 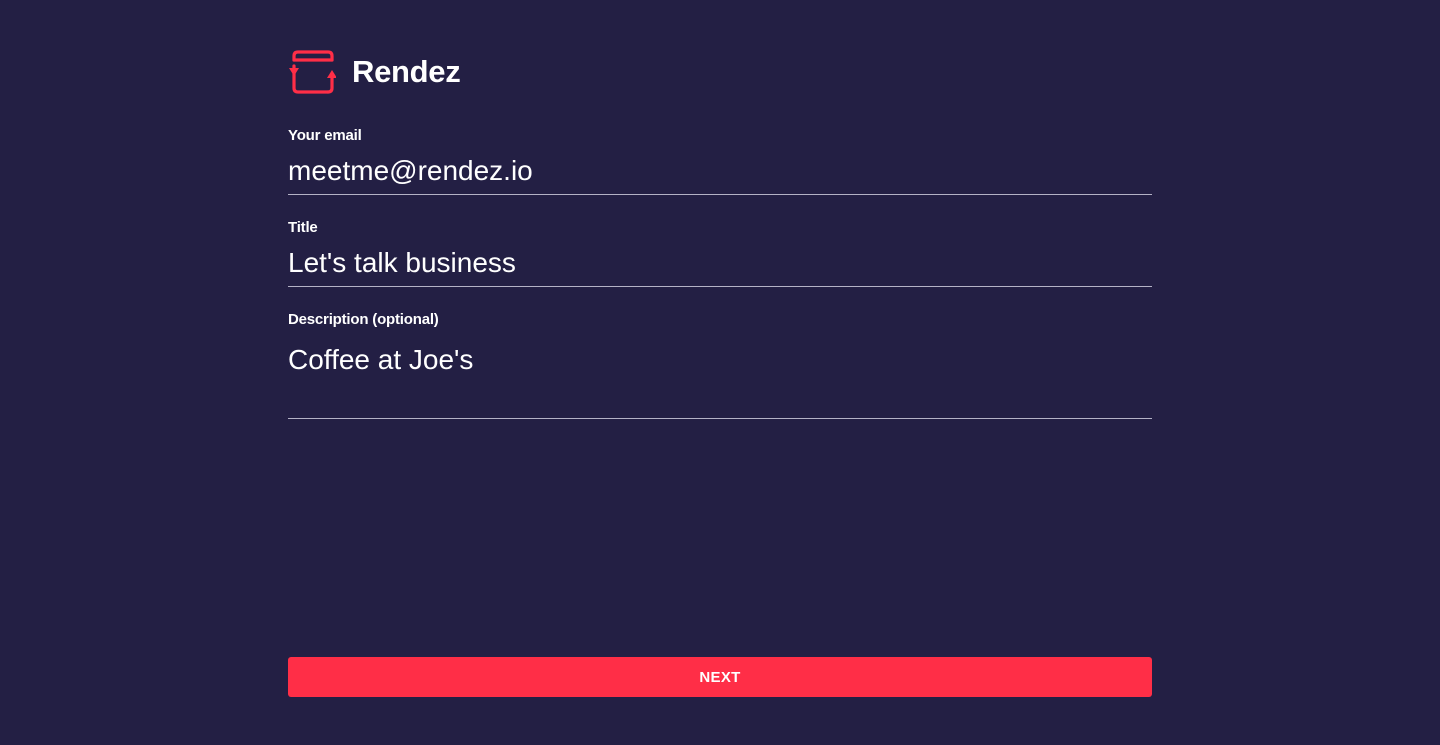 I want to click on title-input, so click(x=720, y=262).